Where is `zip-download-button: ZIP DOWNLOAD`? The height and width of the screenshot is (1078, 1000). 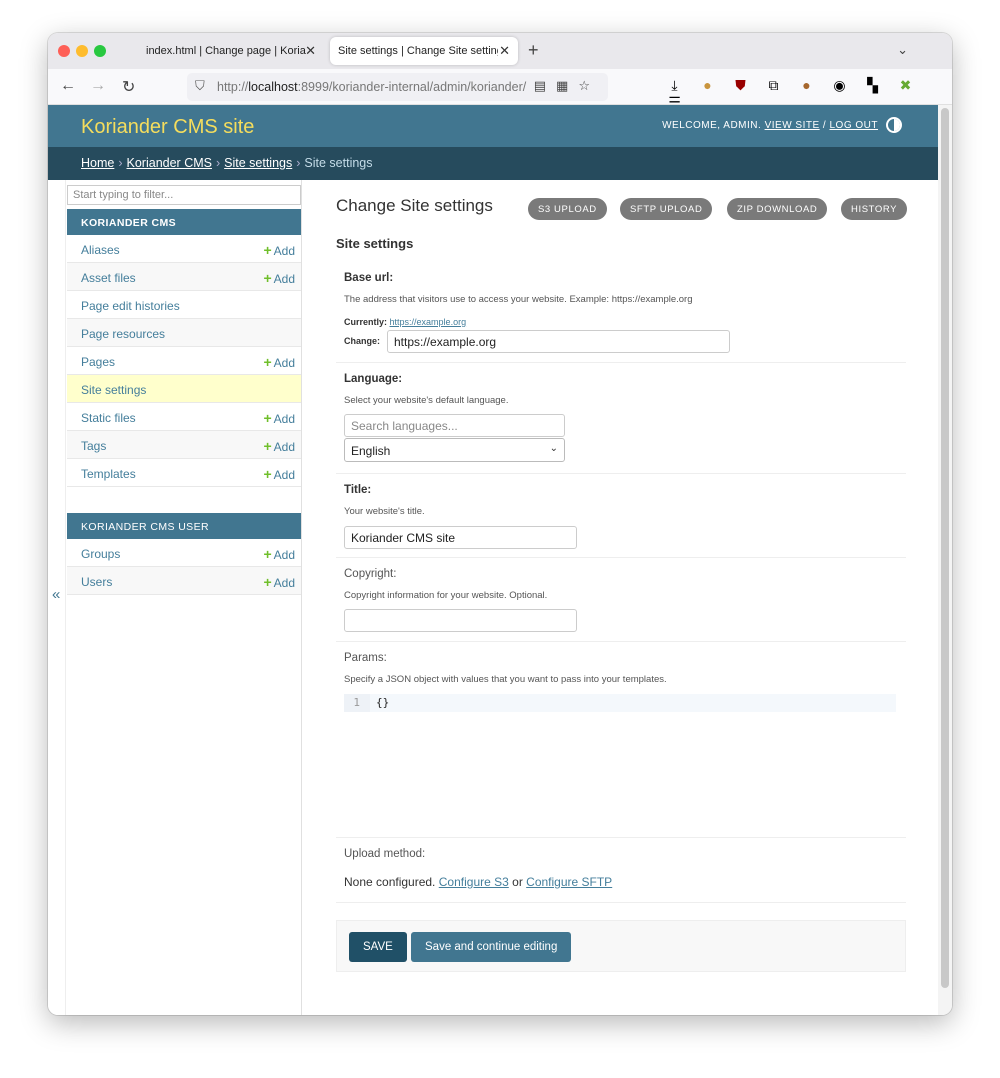
zip-download-button: ZIP DOWNLOAD is located at coordinates (777, 209).